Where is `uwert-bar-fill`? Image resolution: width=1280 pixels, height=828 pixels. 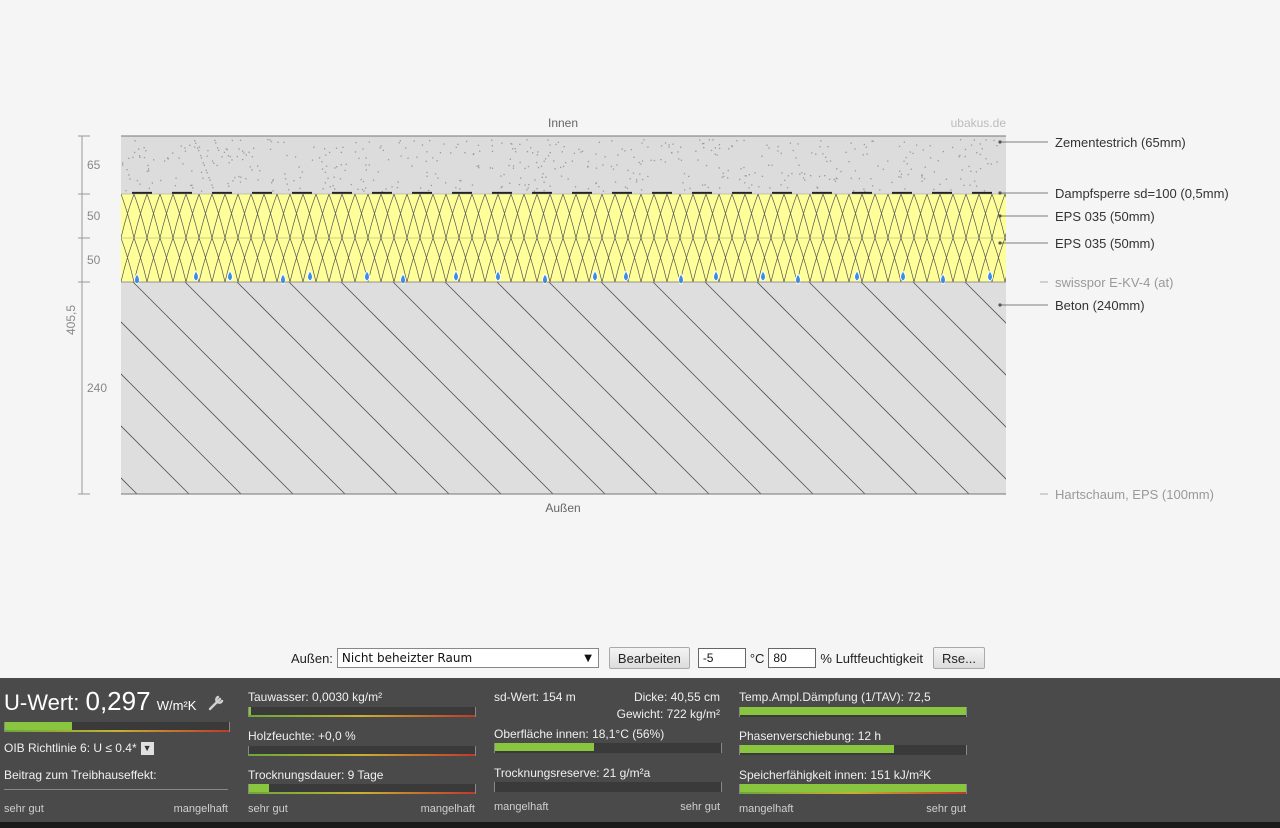
uwert-bar-fill is located at coordinates (39, 726).